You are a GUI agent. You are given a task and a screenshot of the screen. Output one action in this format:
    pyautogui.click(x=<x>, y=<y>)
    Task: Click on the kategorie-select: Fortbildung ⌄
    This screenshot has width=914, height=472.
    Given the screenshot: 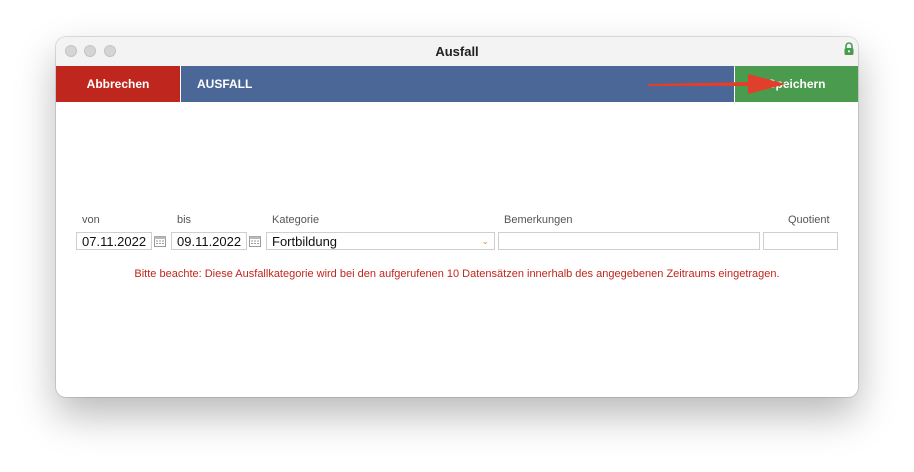 What is the action you would take?
    pyautogui.click(x=380, y=241)
    